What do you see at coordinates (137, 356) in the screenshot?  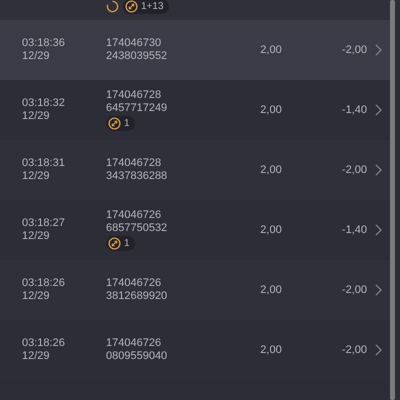 I see `ticket-number: 0809559040` at bounding box center [137, 356].